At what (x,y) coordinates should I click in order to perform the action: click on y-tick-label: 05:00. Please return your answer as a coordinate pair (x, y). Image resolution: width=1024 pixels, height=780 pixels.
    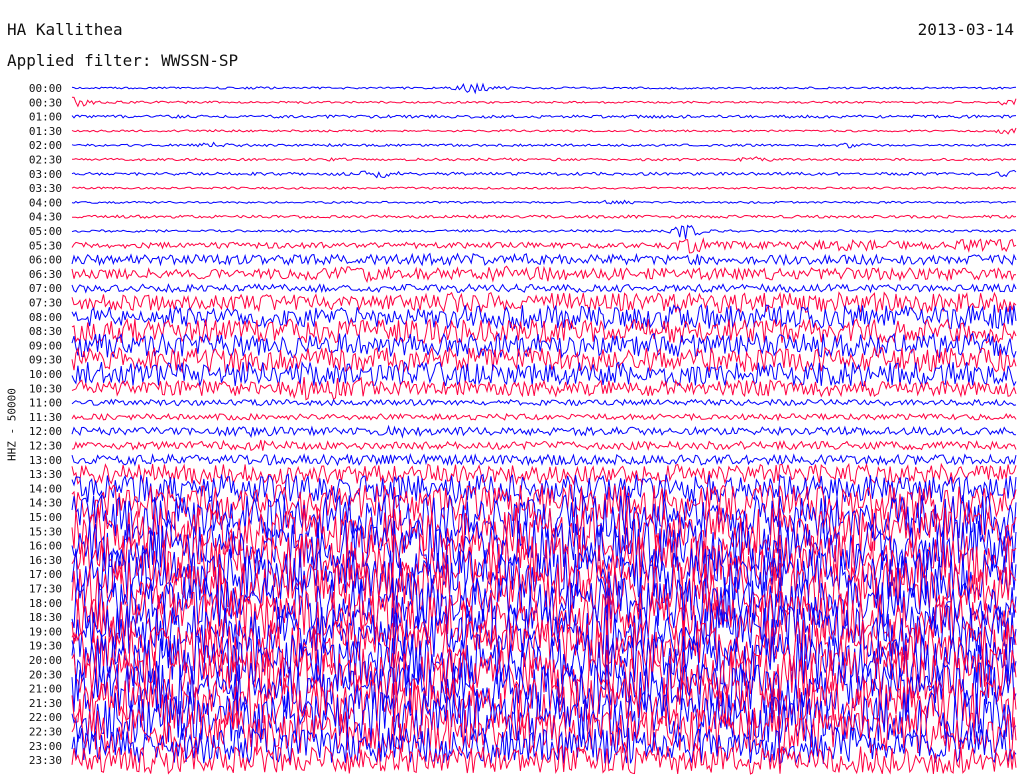
    Looking at the image, I should click on (45, 231).